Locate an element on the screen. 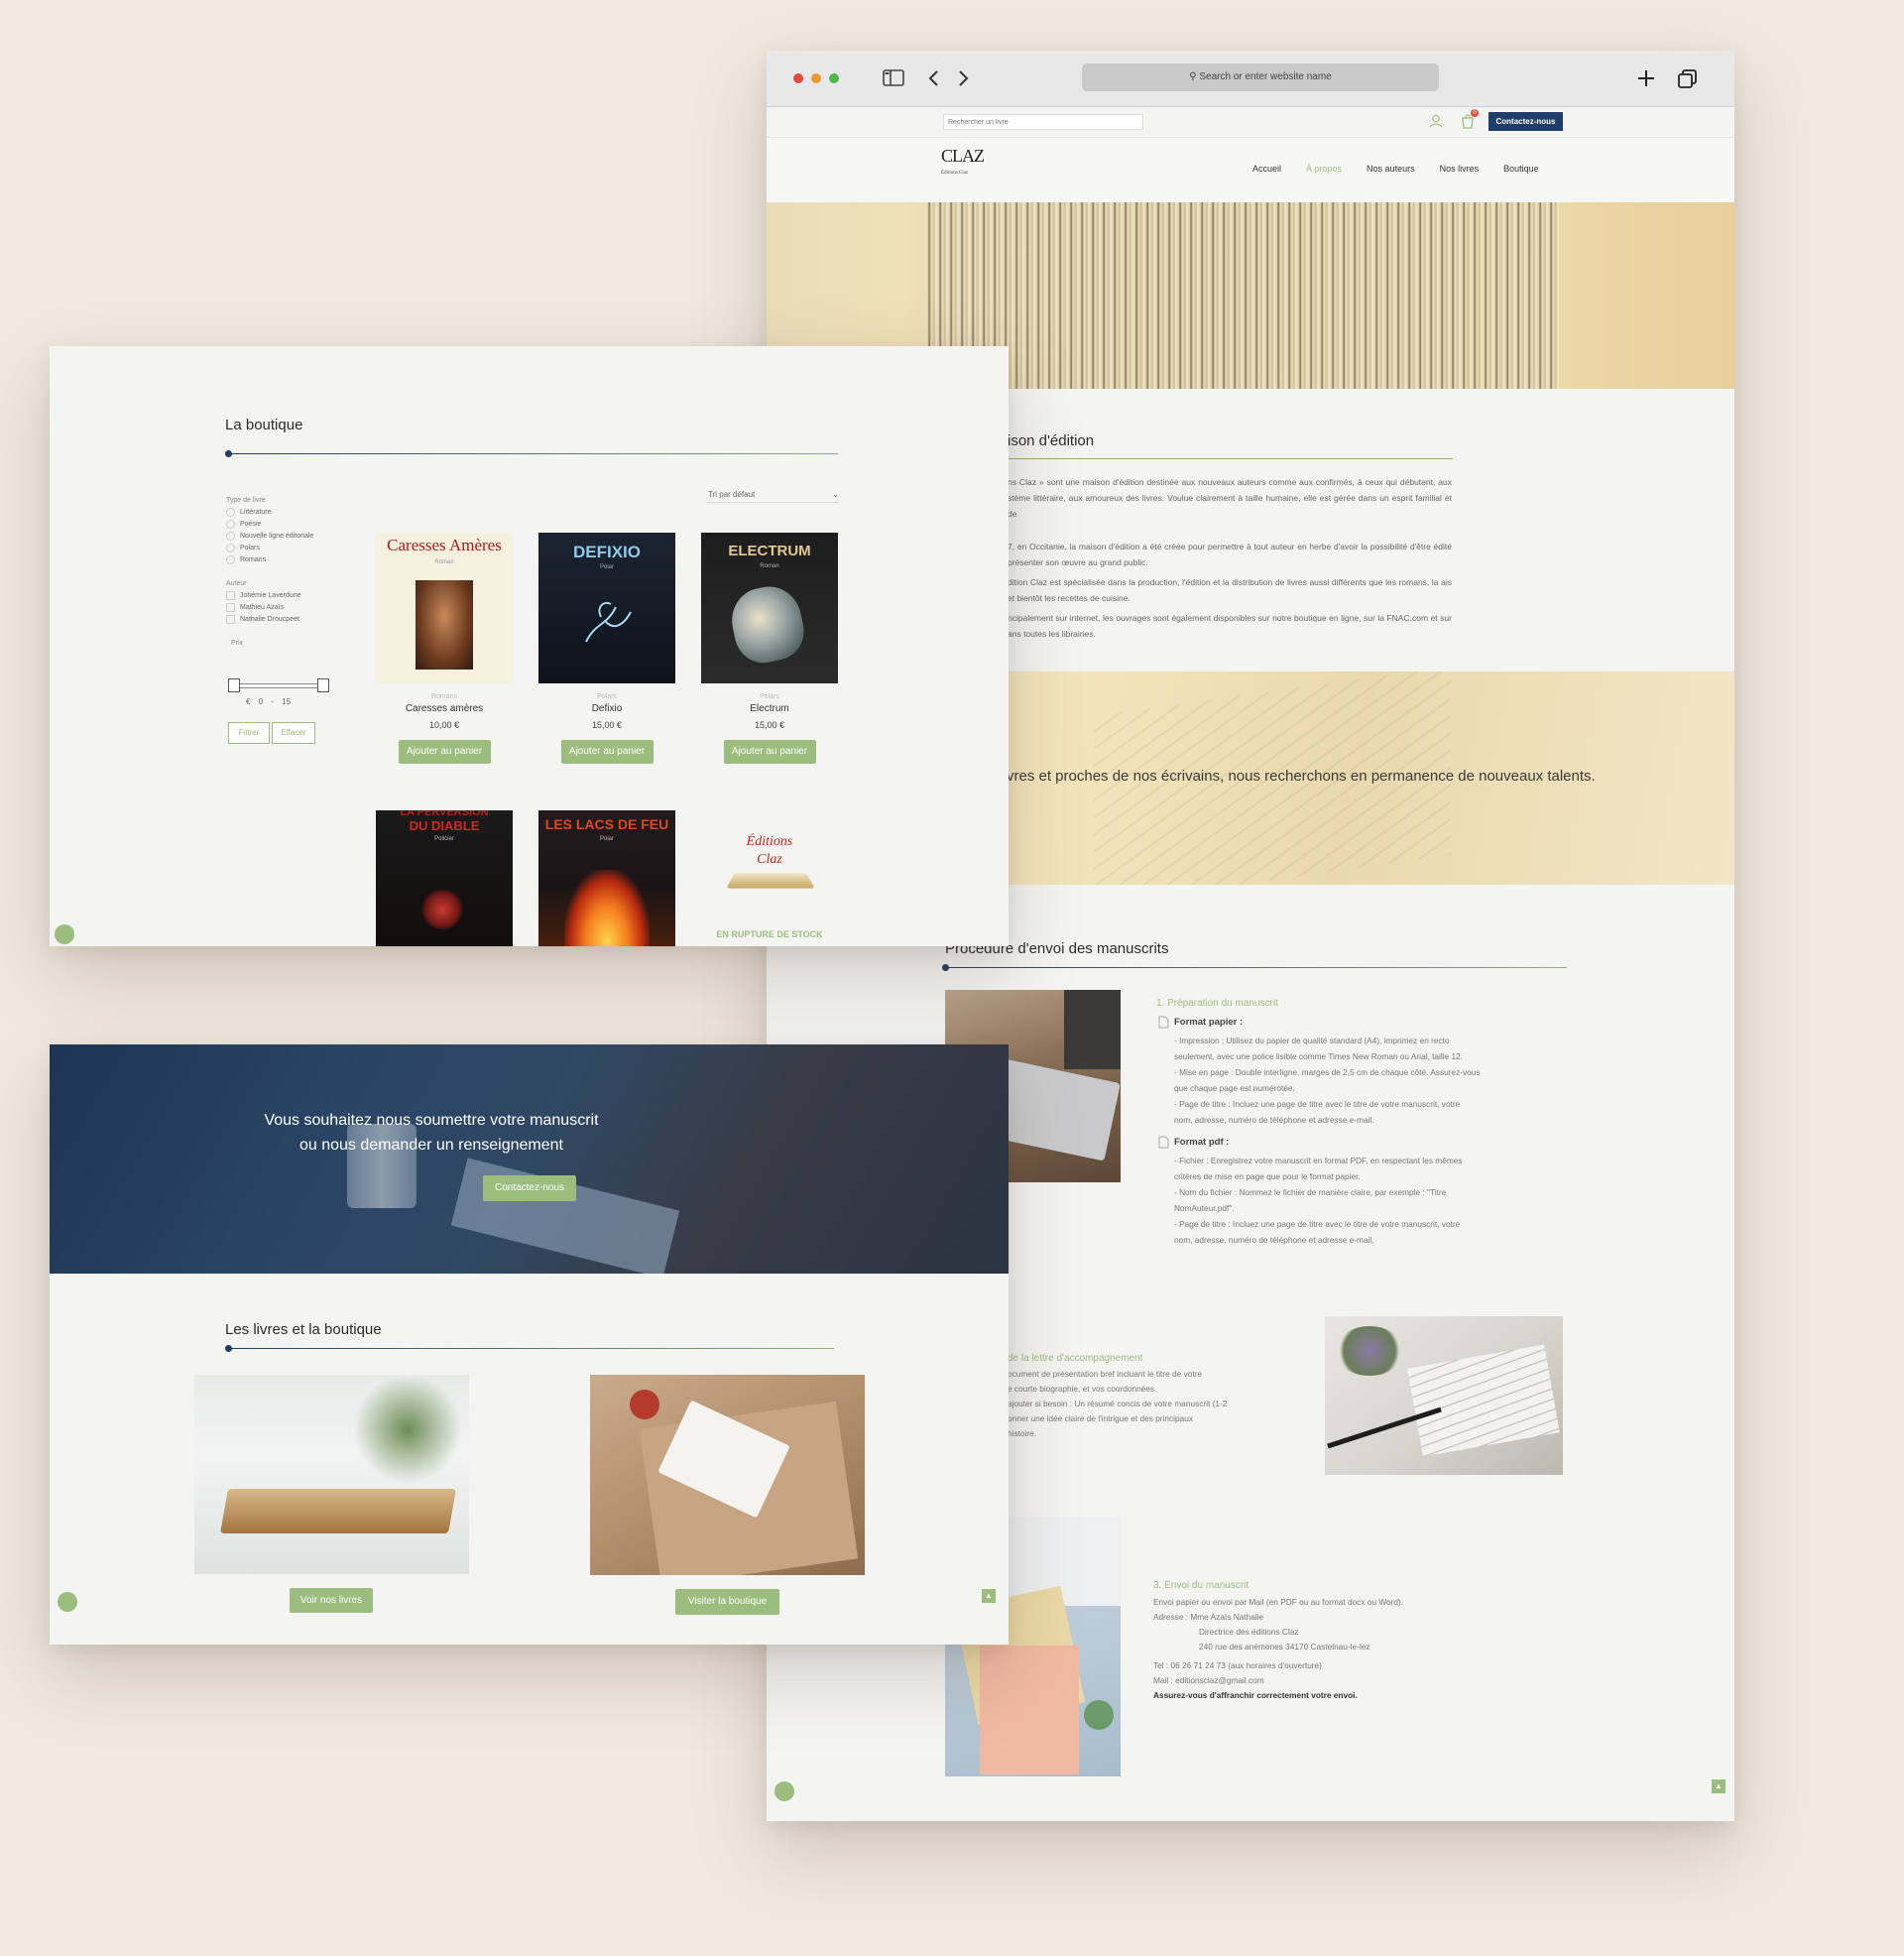 The width and height of the screenshot is (1904, 1956). product-price: 10,00 € is located at coordinates (444, 725).